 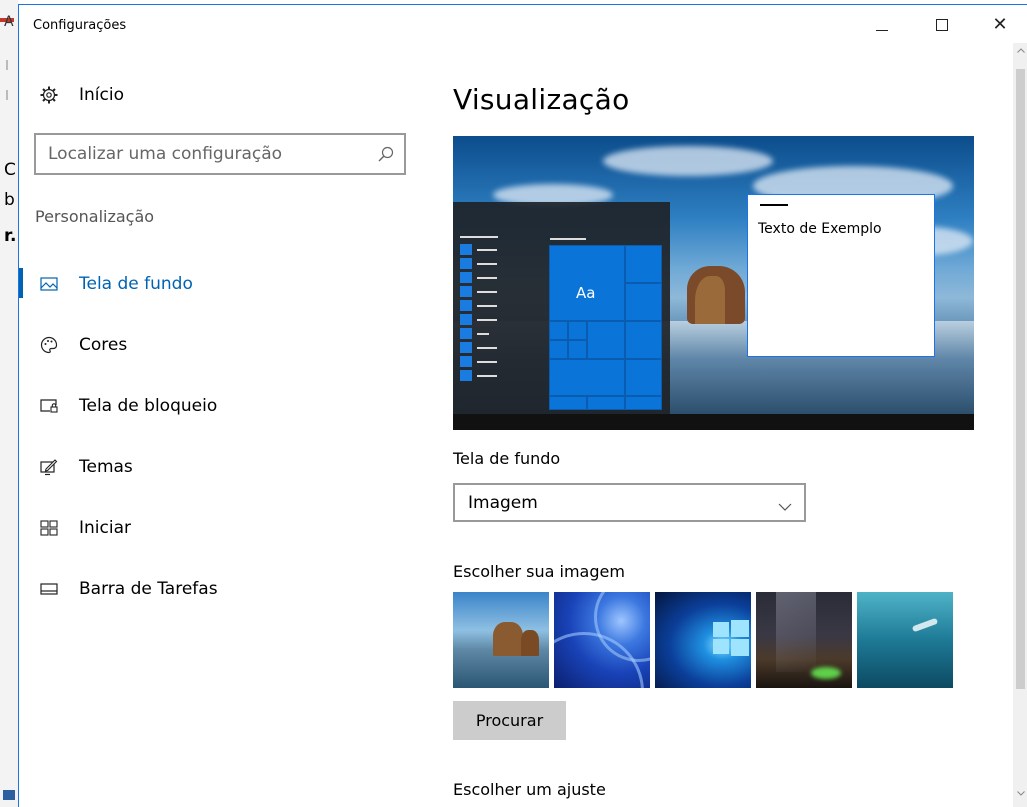 I want to click on maximize-button, so click(x=942, y=25).